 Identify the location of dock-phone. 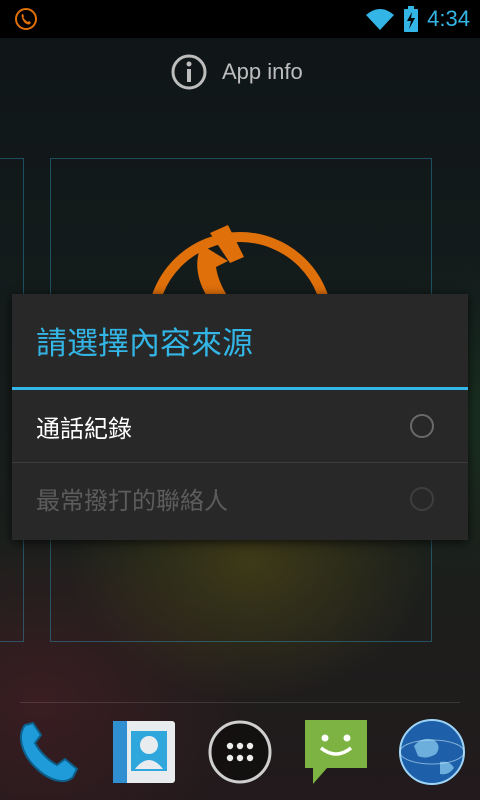
(46, 752).